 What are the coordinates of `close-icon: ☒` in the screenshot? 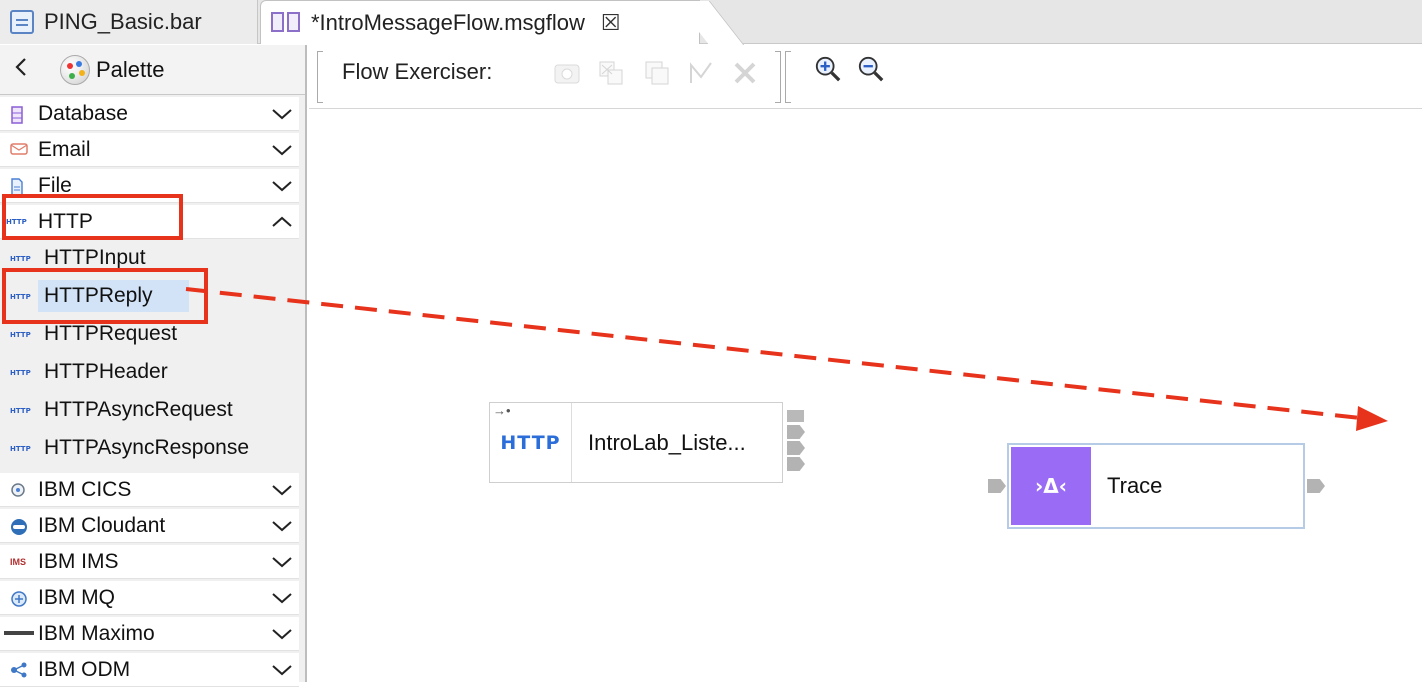 It's located at (611, 23).